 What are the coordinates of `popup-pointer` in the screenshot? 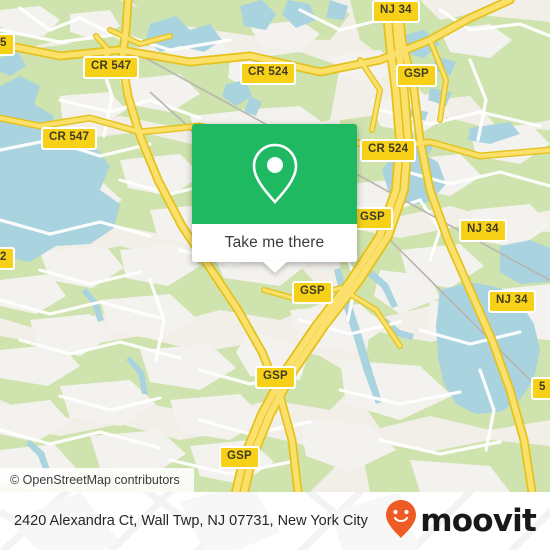 It's located at (274, 267).